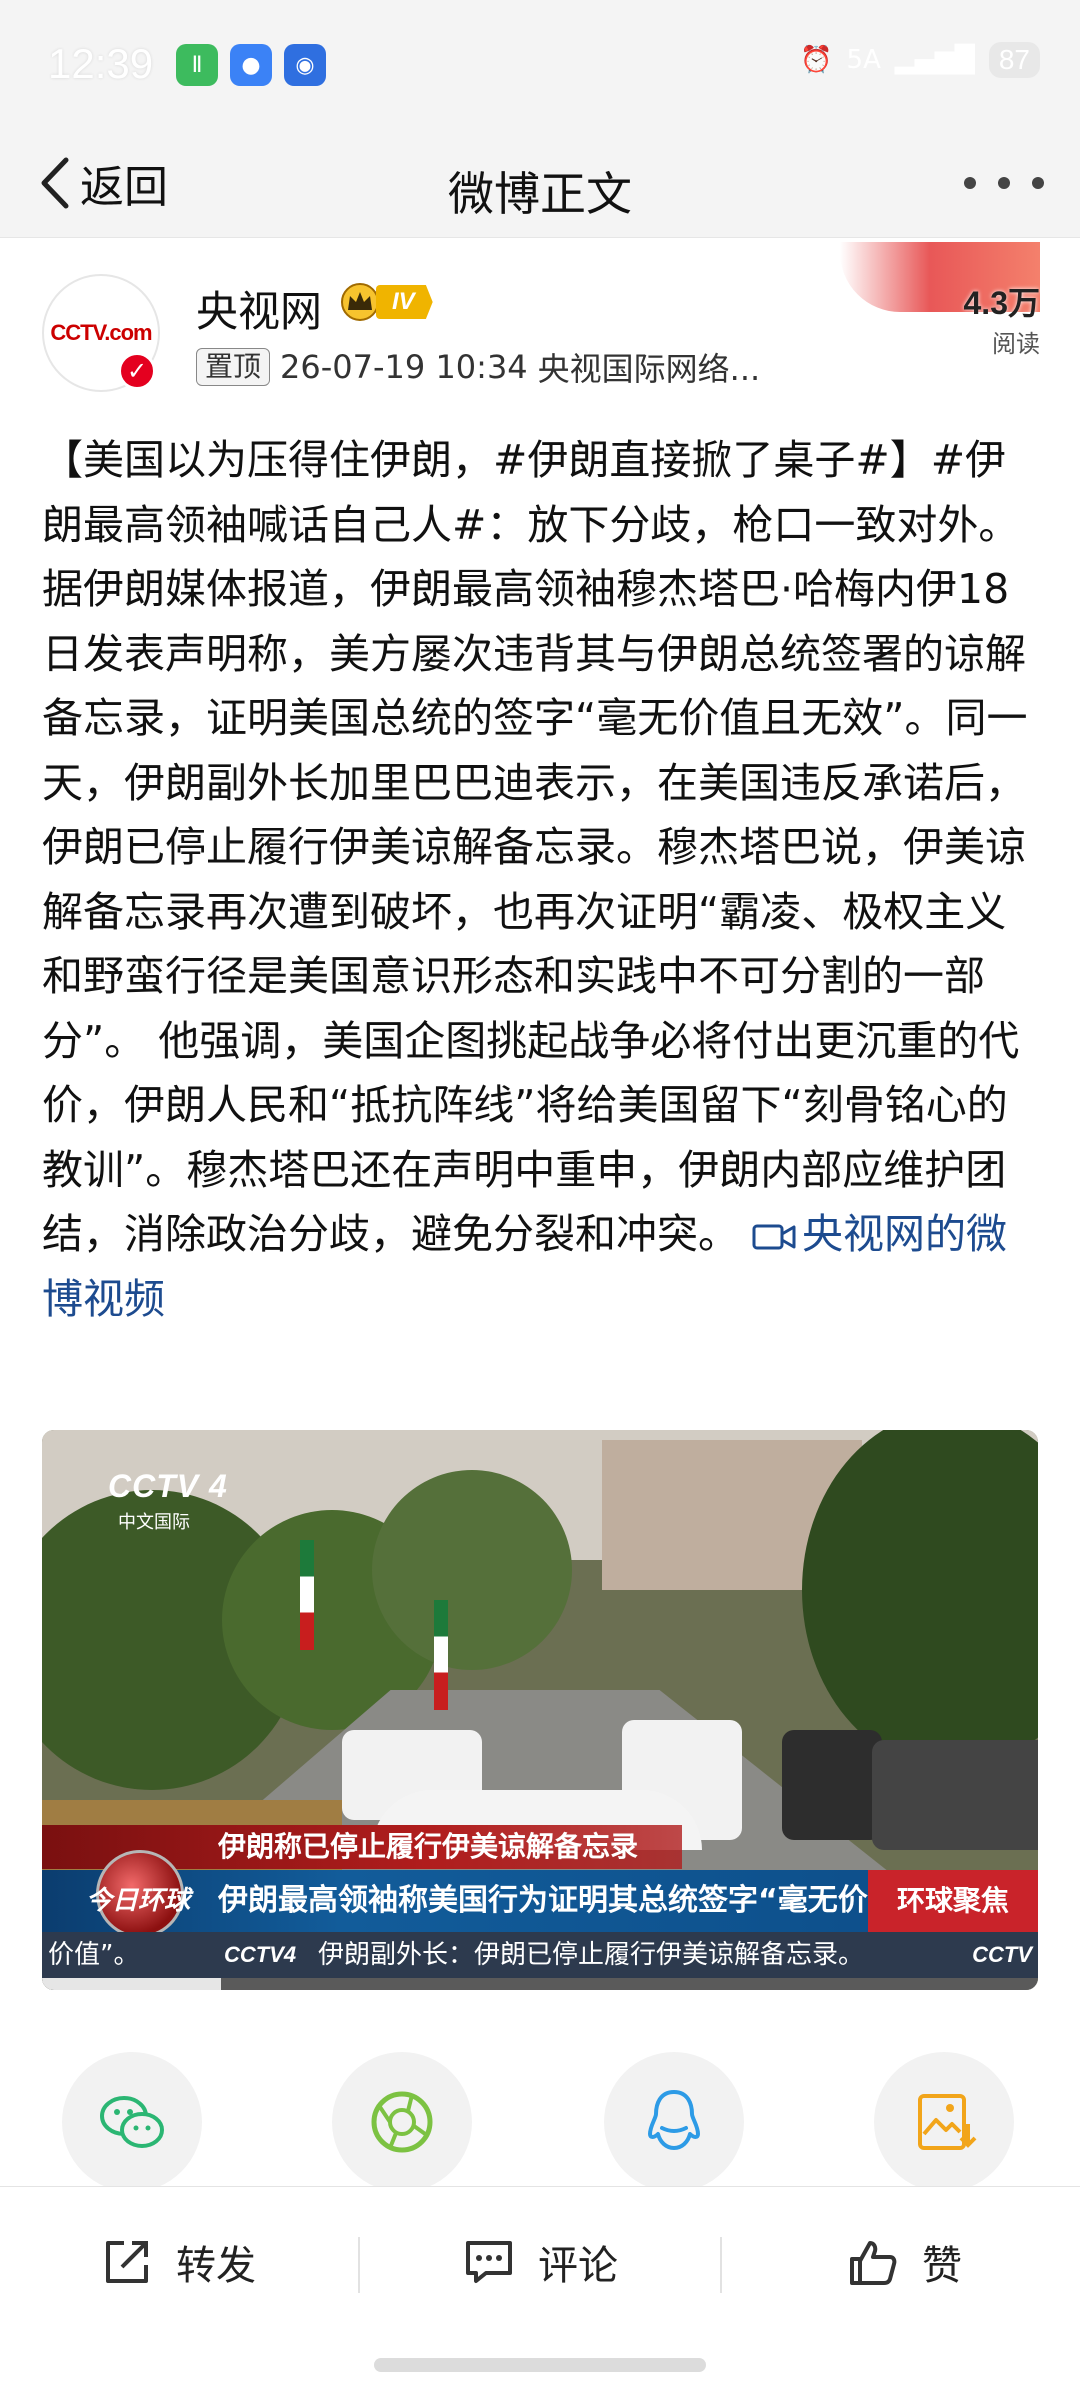  I want to click on repost-icon, so click(127, 2262).